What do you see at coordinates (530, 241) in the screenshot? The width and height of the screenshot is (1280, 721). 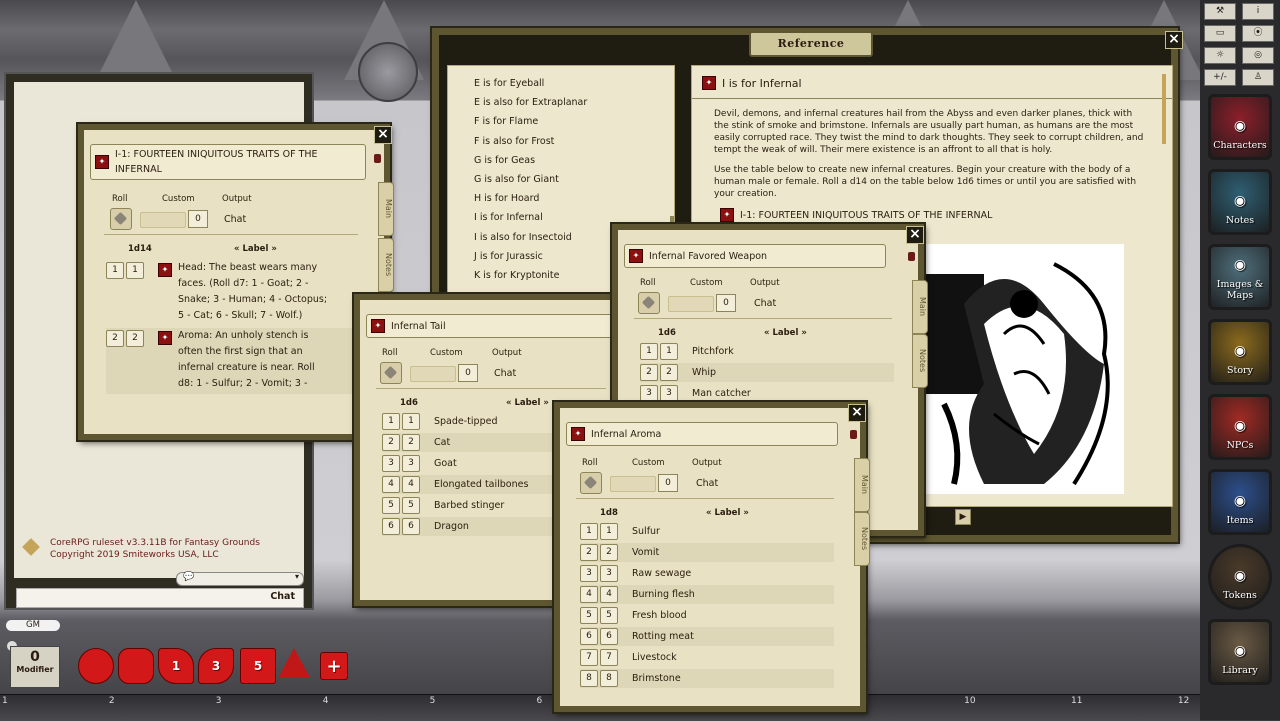 I see `index-item: I is also for Insectoid` at bounding box center [530, 241].